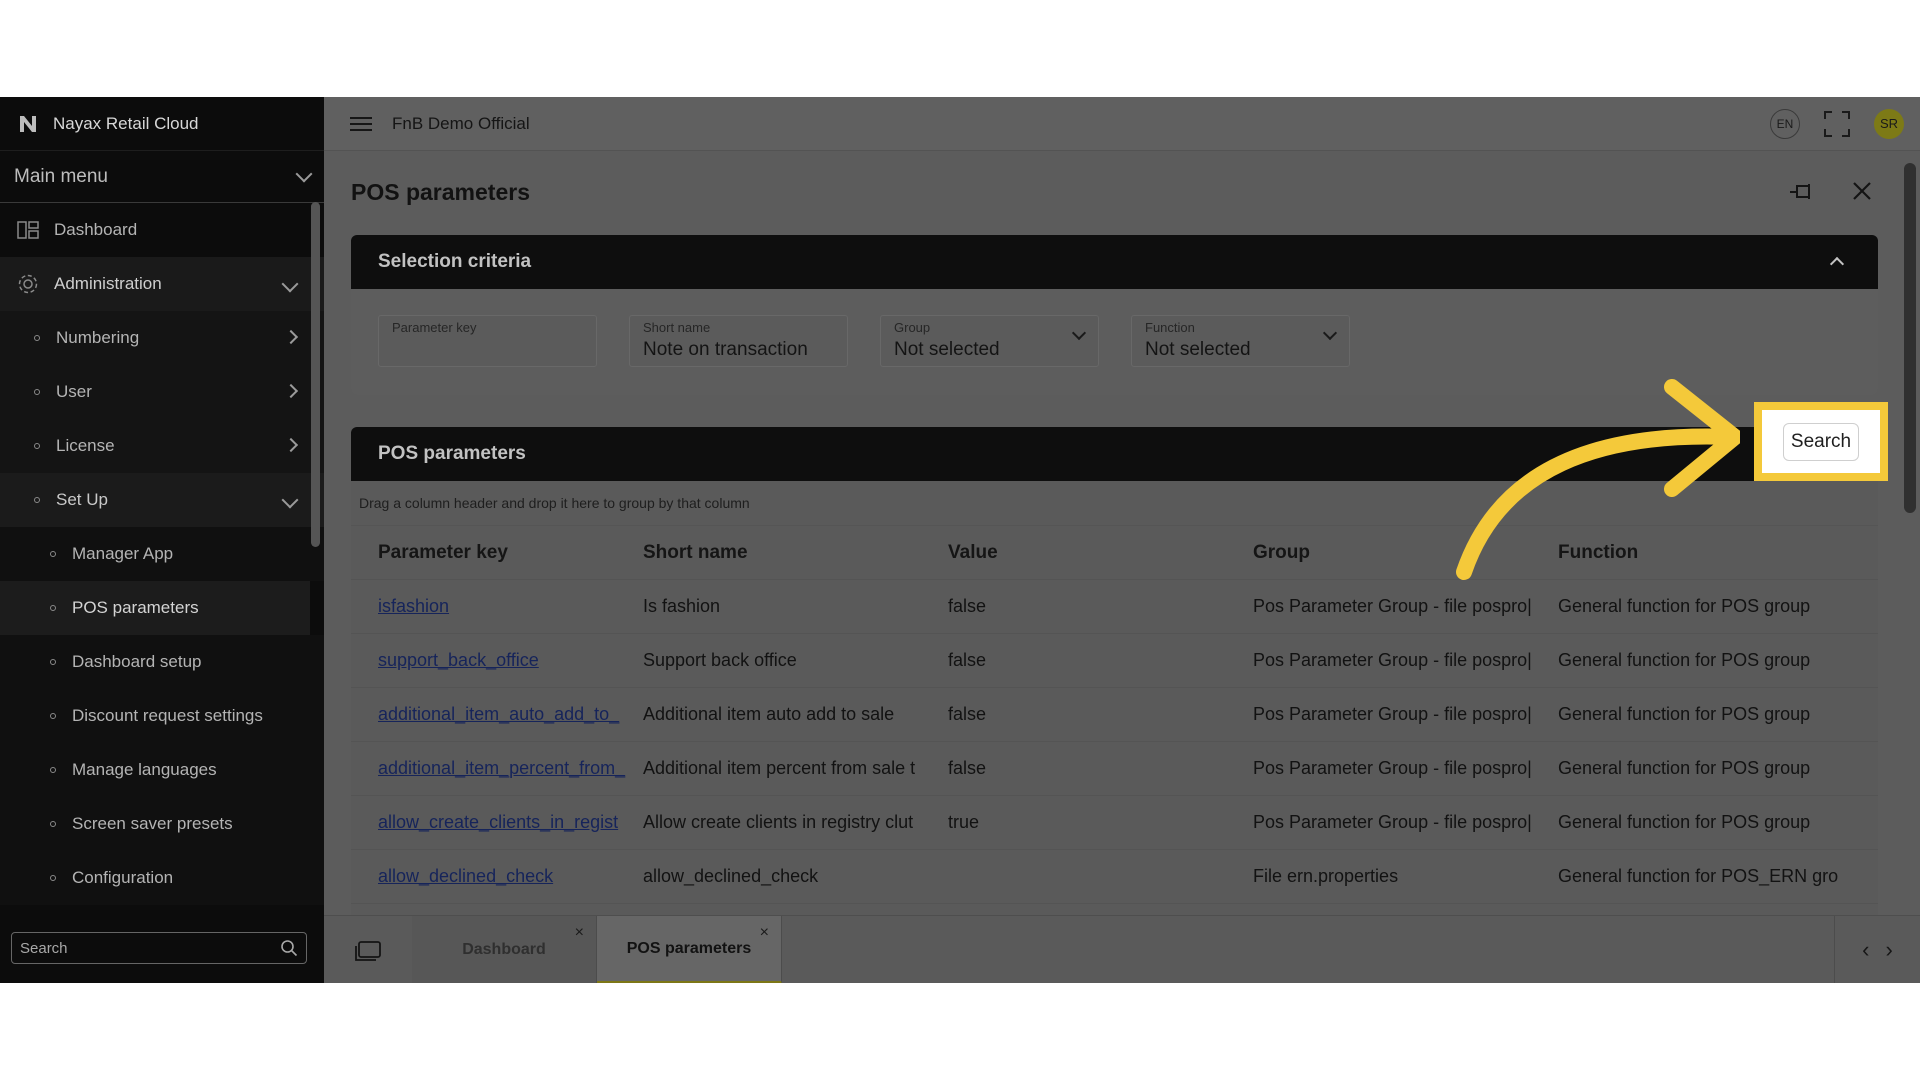 Image resolution: width=1920 pixels, height=1080 pixels. I want to click on sidebar-item-license: License, so click(162, 446).